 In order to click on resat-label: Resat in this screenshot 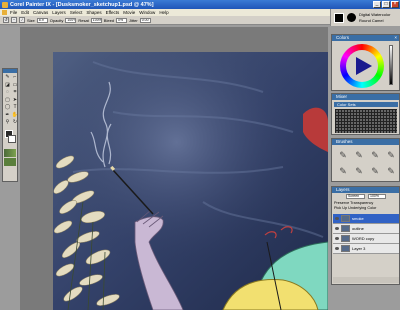, I will do `click(83, 20)`.